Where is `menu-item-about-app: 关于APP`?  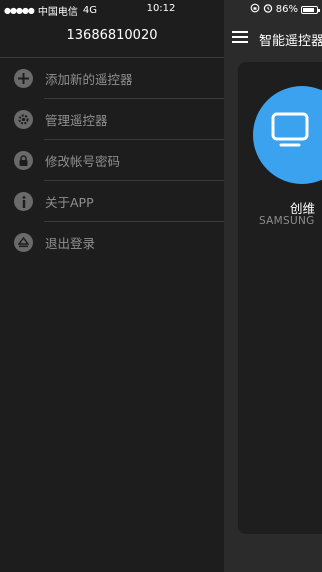
menu-item-about-app: 关于APP is located at coordinates (112, 201).